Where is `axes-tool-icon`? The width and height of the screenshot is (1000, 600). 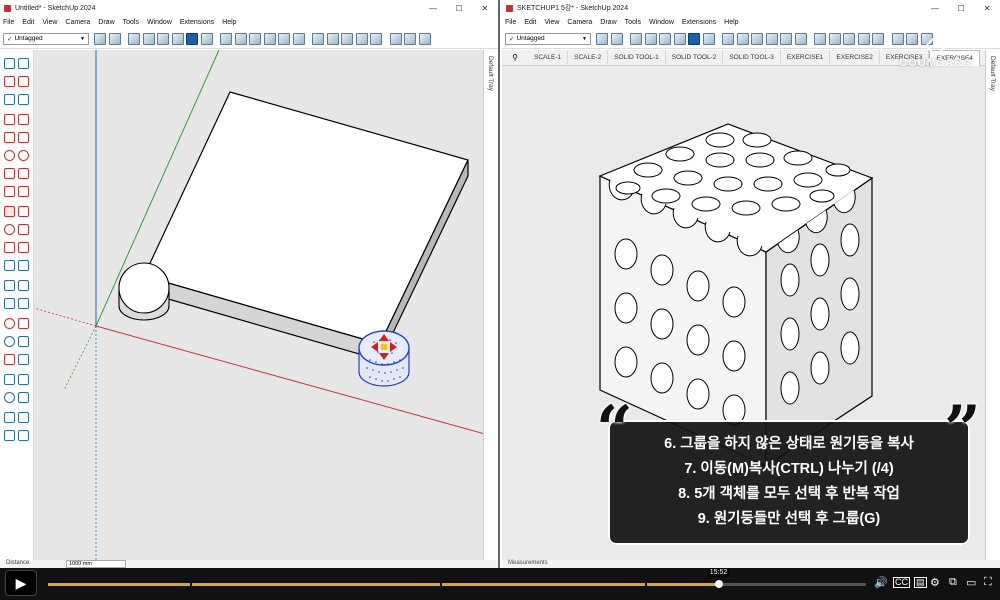
axes-tool-icon is located at coordinates (9, 303).